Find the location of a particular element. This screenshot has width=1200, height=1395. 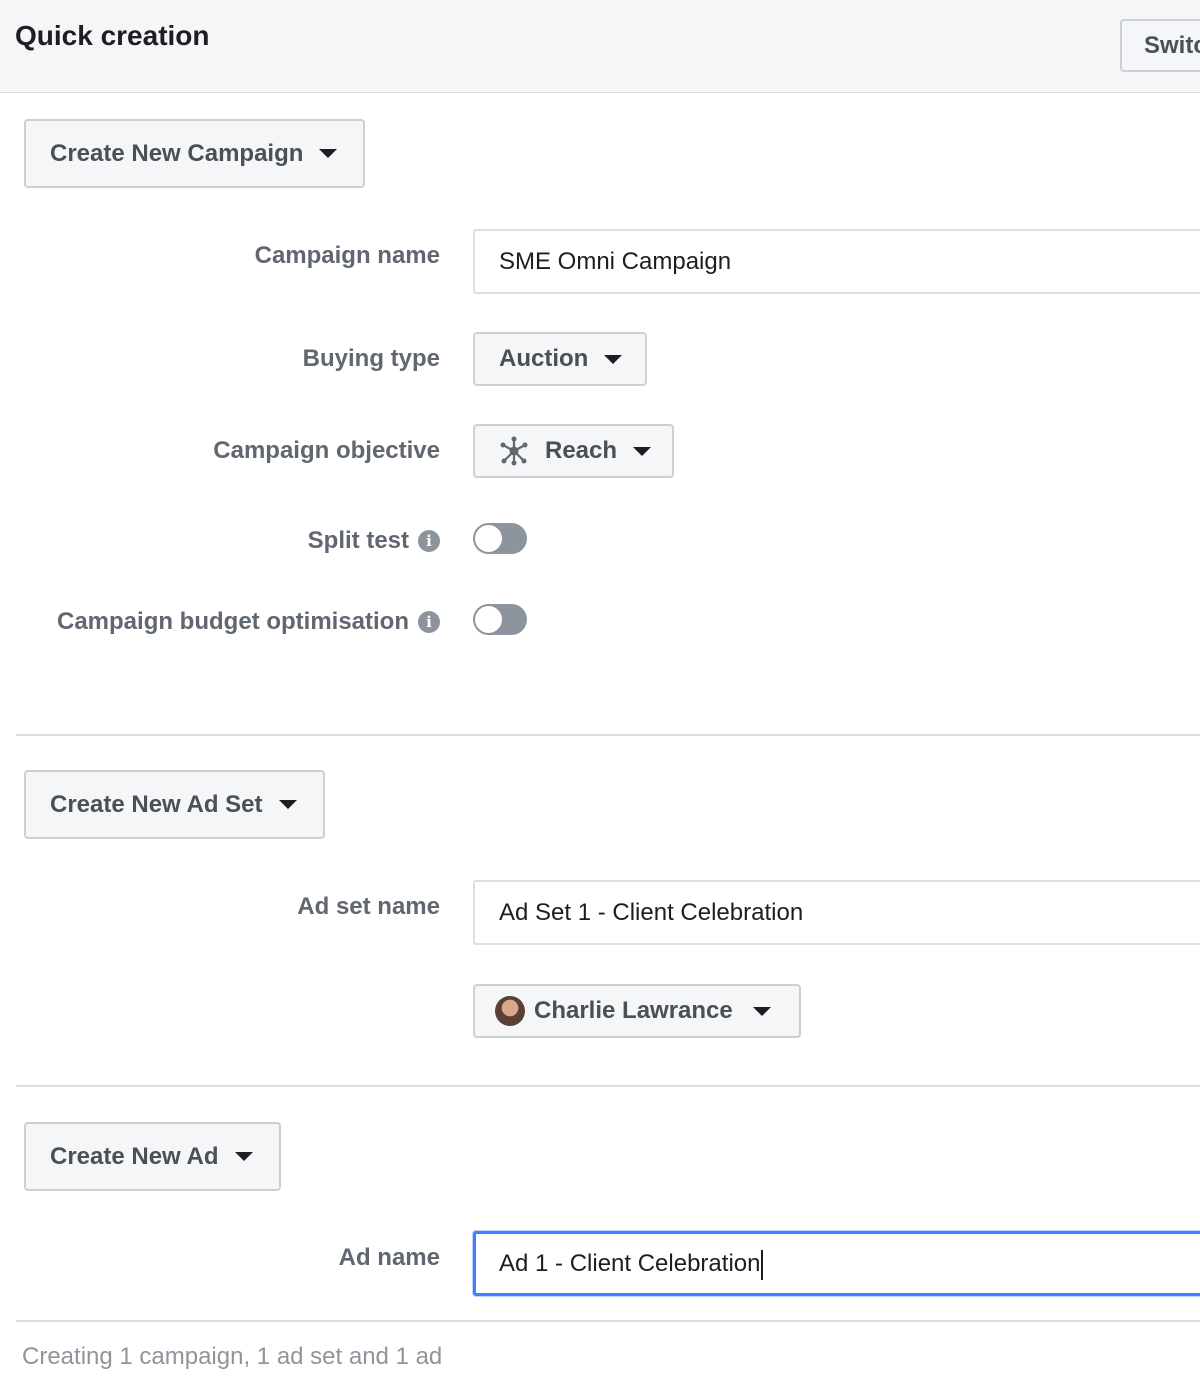

ad-set-name-input: Ad Set 1 - Client Celebration is located at coordinates (836, 912).